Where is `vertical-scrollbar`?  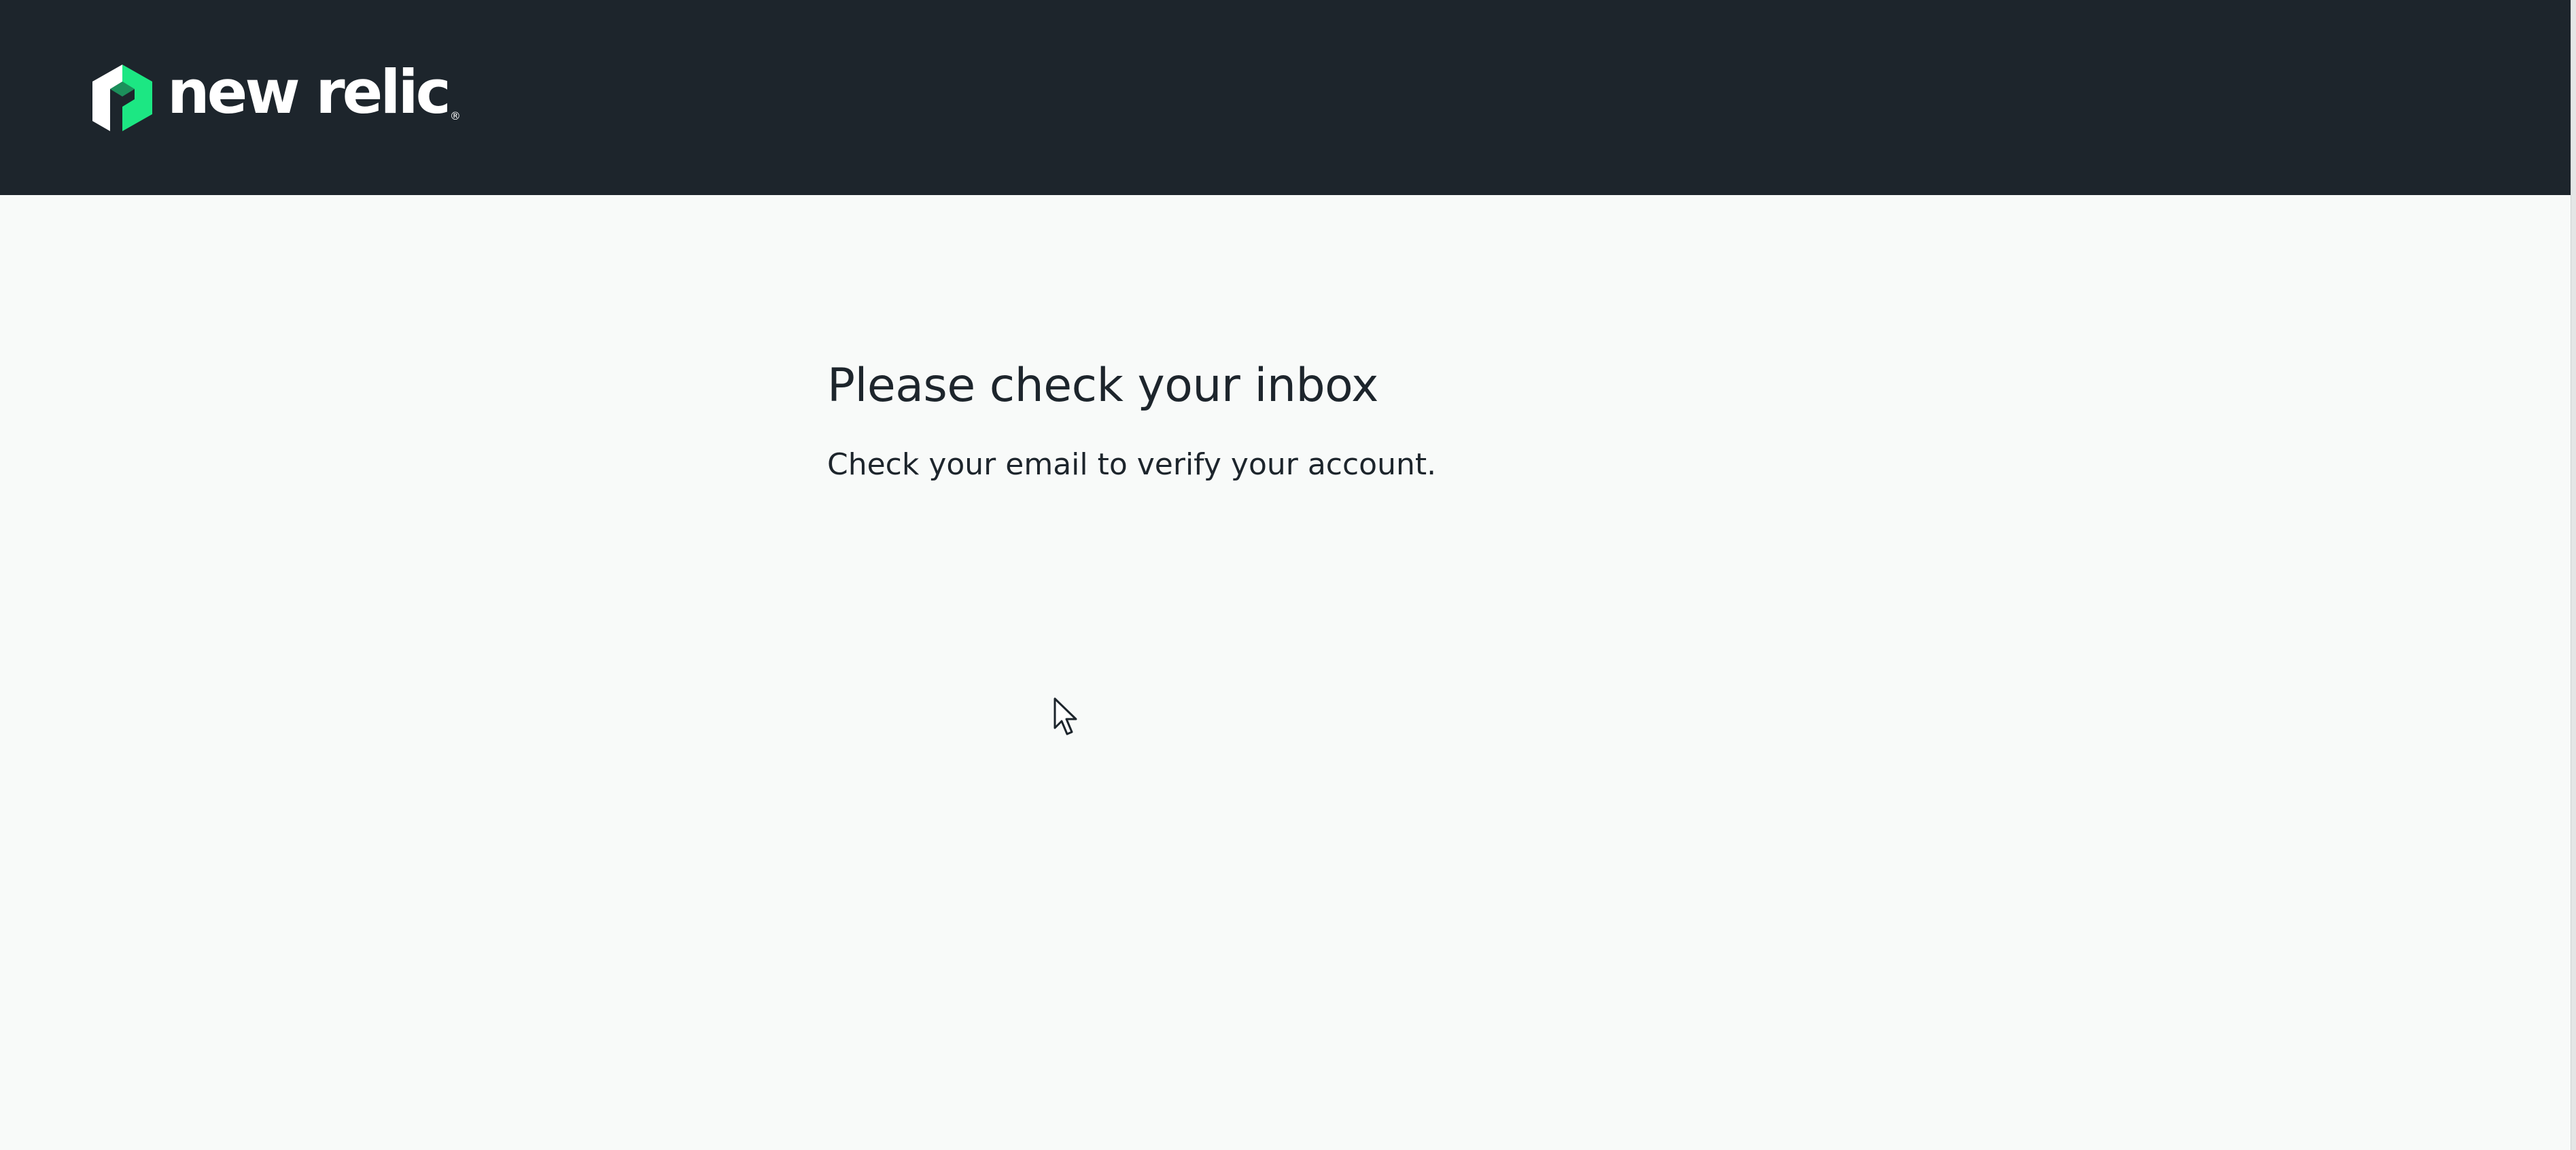 vertical-scrollbar is located at coordinates (2573, 575).